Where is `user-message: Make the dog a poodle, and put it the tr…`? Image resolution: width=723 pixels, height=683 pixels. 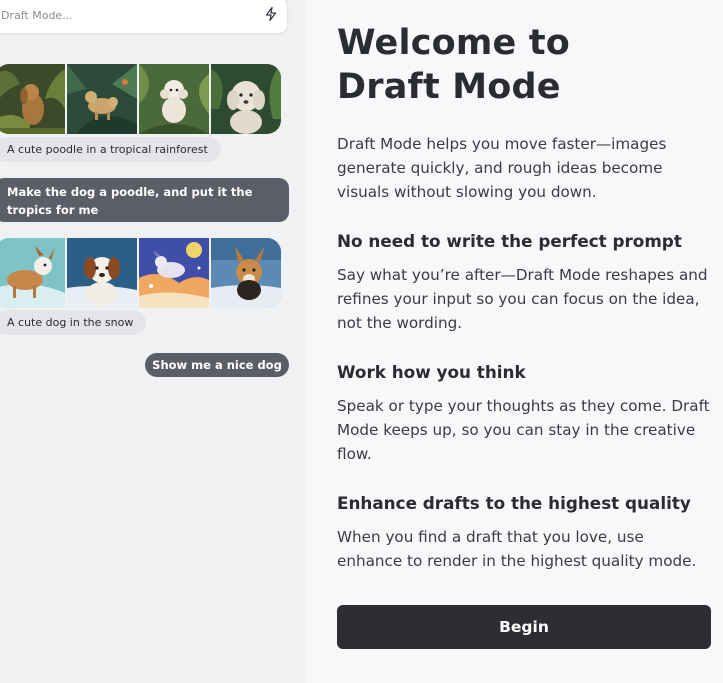
user-message: Make the dog a poodle, and put it the tr… is located at coordinates (144, 200).